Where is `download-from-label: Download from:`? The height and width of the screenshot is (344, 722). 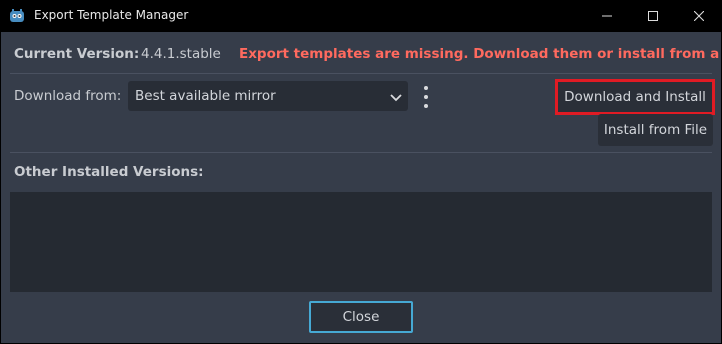
download-from-label: Download from: is located at coordinates (68, 96).